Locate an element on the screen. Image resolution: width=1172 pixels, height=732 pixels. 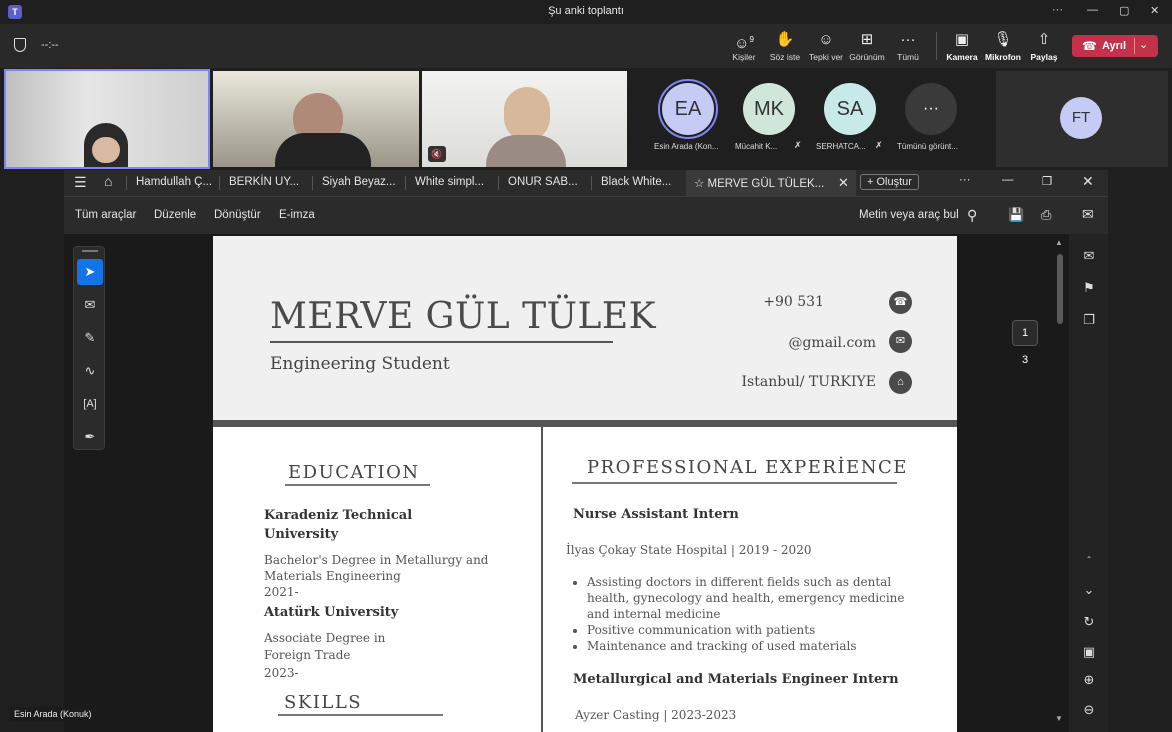
close-button: ✕ is located at coordinates (1154, 10).